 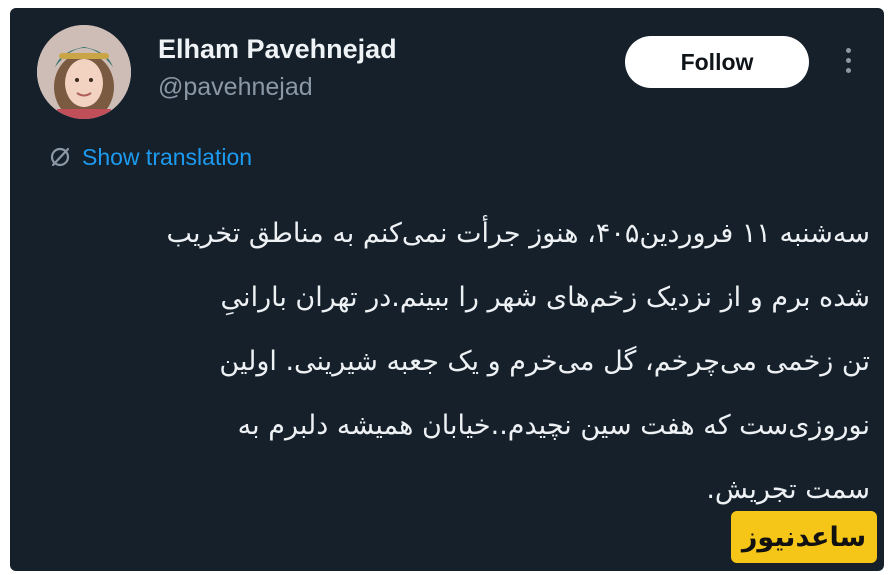 I want to click on avatar, so click(x=84, y=72).